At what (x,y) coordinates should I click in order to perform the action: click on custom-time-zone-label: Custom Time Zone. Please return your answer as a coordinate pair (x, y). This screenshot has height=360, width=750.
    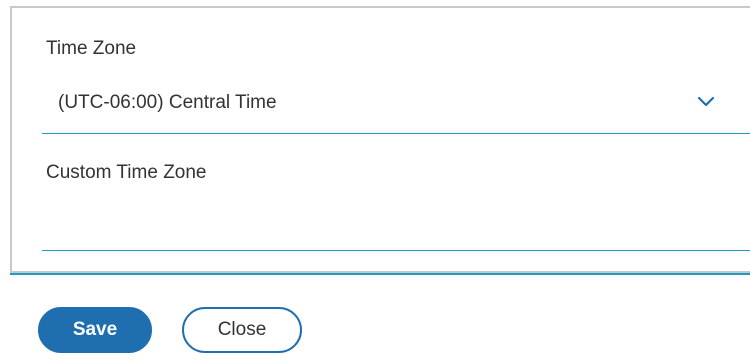
    Looking at the image, I should click on (126, 172).